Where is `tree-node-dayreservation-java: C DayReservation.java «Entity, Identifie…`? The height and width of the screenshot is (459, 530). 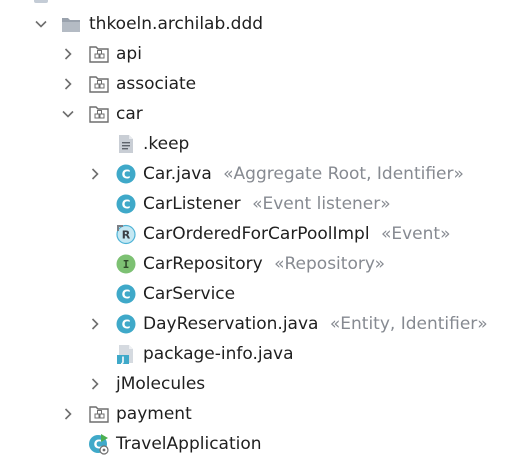 tree-node-dayreservation-java: C DayReservation.java «Entity, Identifie… is located at coordinates (265, 324).